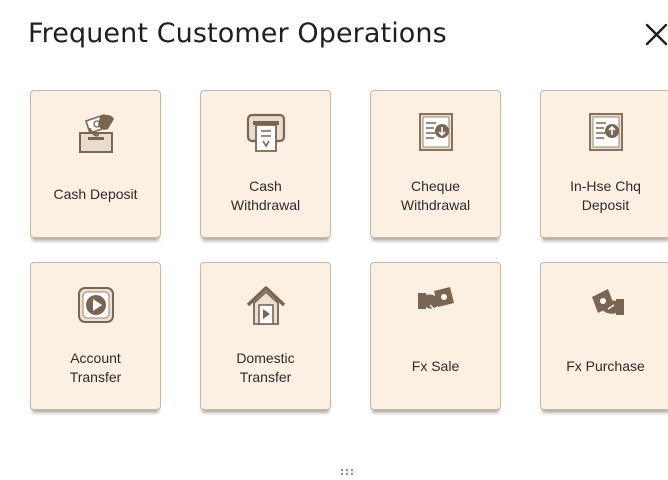 This screenshot has width=668, height=480. What do you see at coordinates (606, 133) in the screenshot?
I see `cheque-deposit-icon` at bounding box center [606, 133].